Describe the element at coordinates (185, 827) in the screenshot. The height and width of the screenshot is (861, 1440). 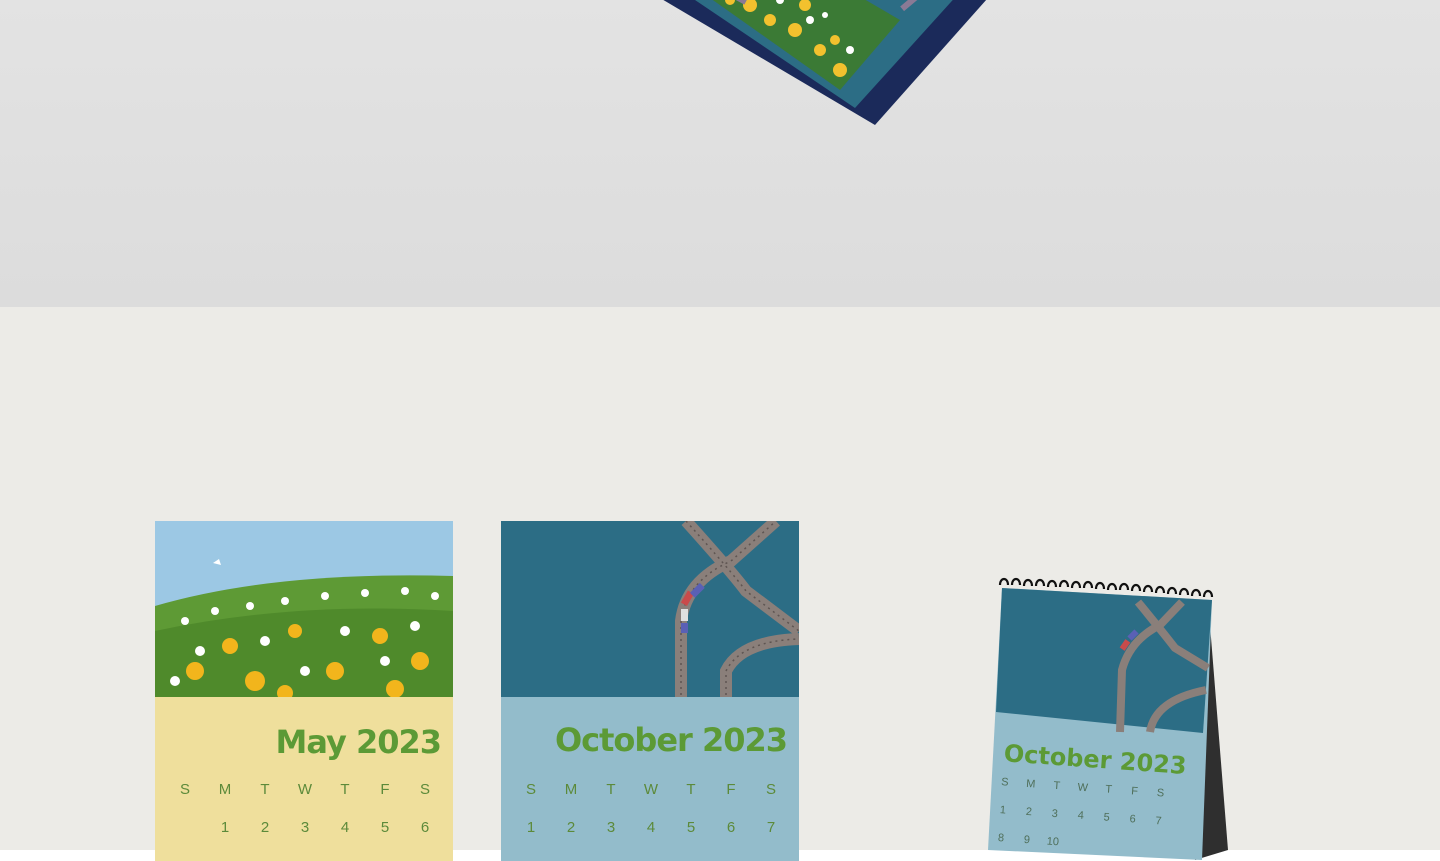
I see `day-cell` at that location.